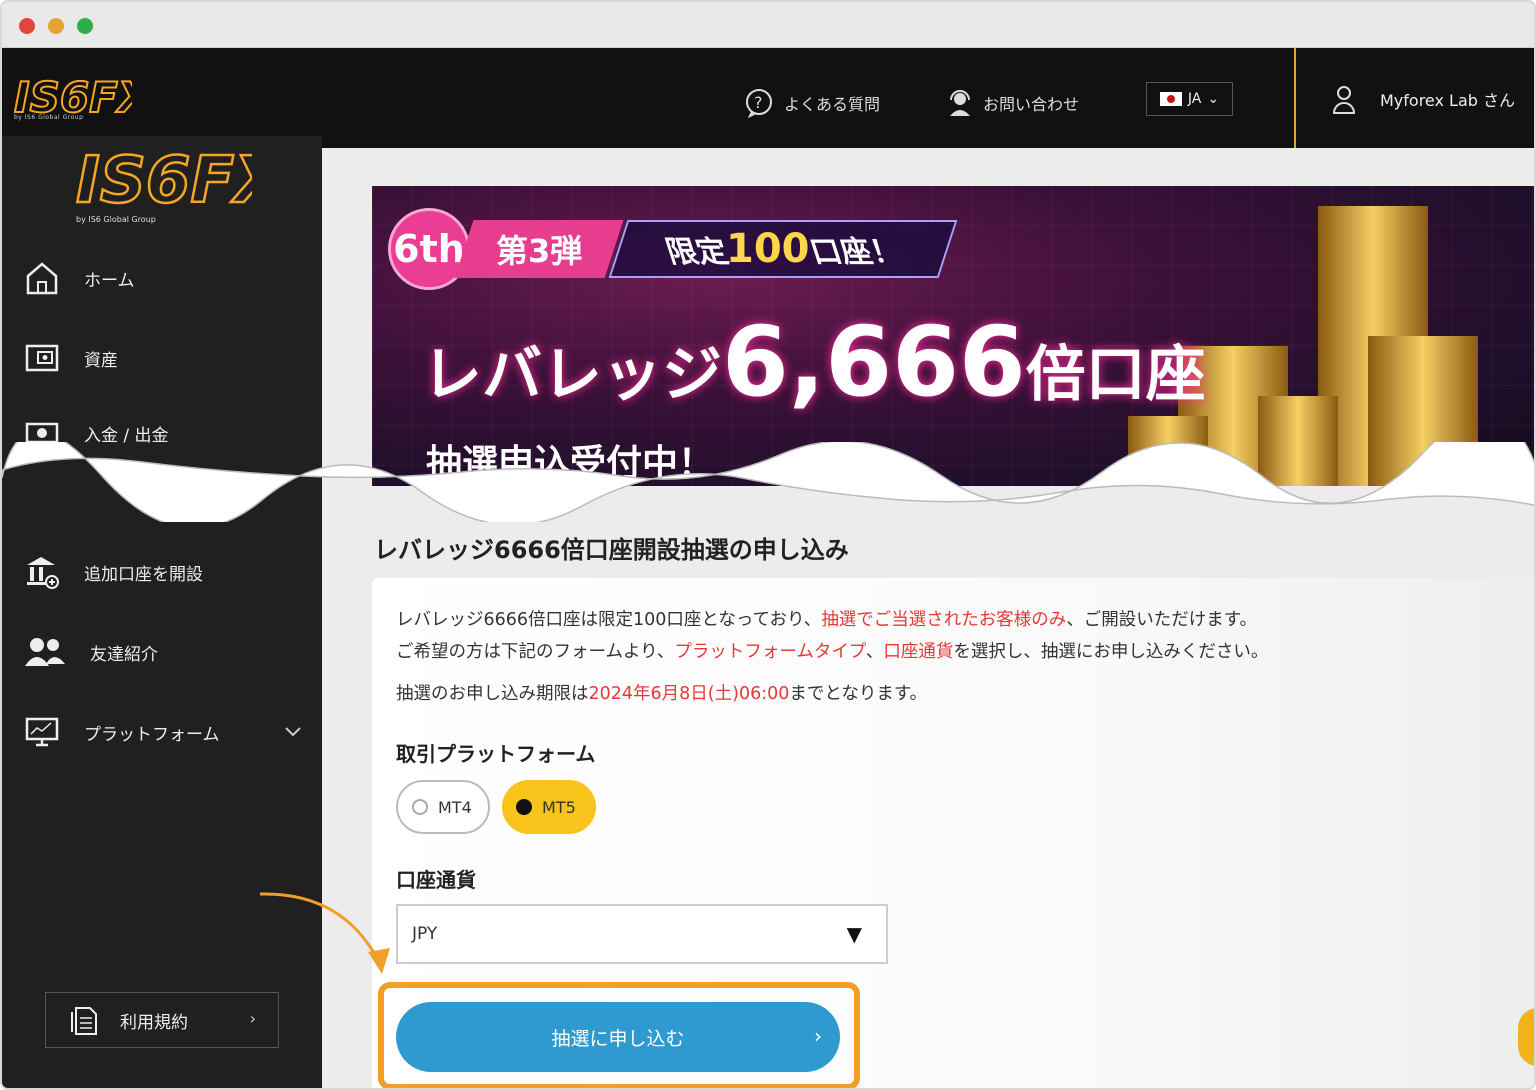 The width and height of the screenshot is (1536, 1090). Describe the element at coordinates (42, 732) in the screenshot. I see `monitor-chart-icon` at that location.